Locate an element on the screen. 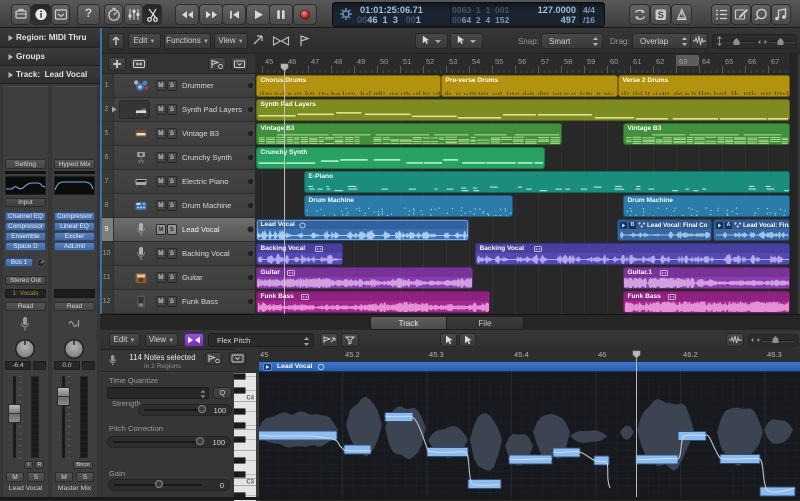  svg-text: S is located at coordinates (661, 15).